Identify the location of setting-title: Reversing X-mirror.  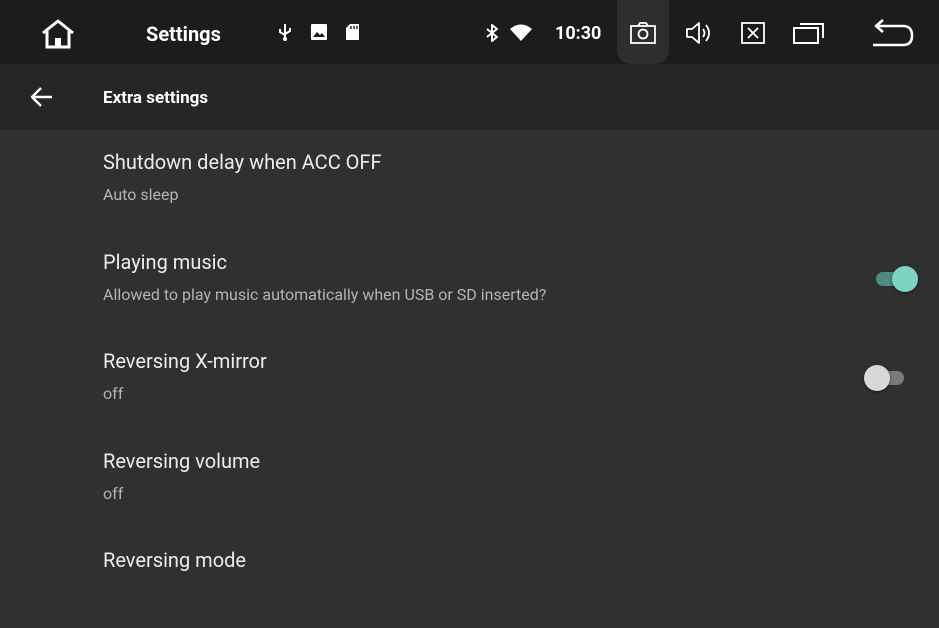
(185, 361).